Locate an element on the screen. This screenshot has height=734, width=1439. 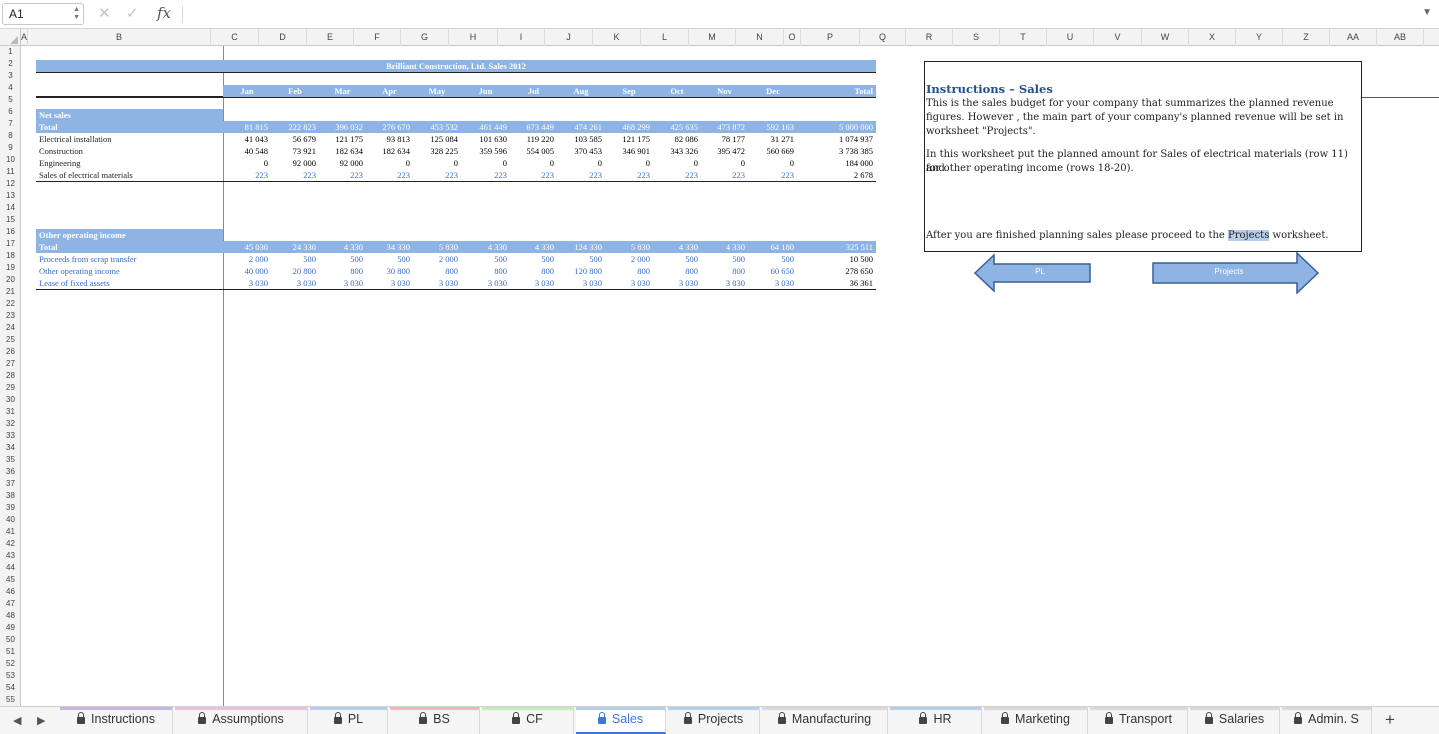
column-header-u: U is located at coordinates (1070, 37).